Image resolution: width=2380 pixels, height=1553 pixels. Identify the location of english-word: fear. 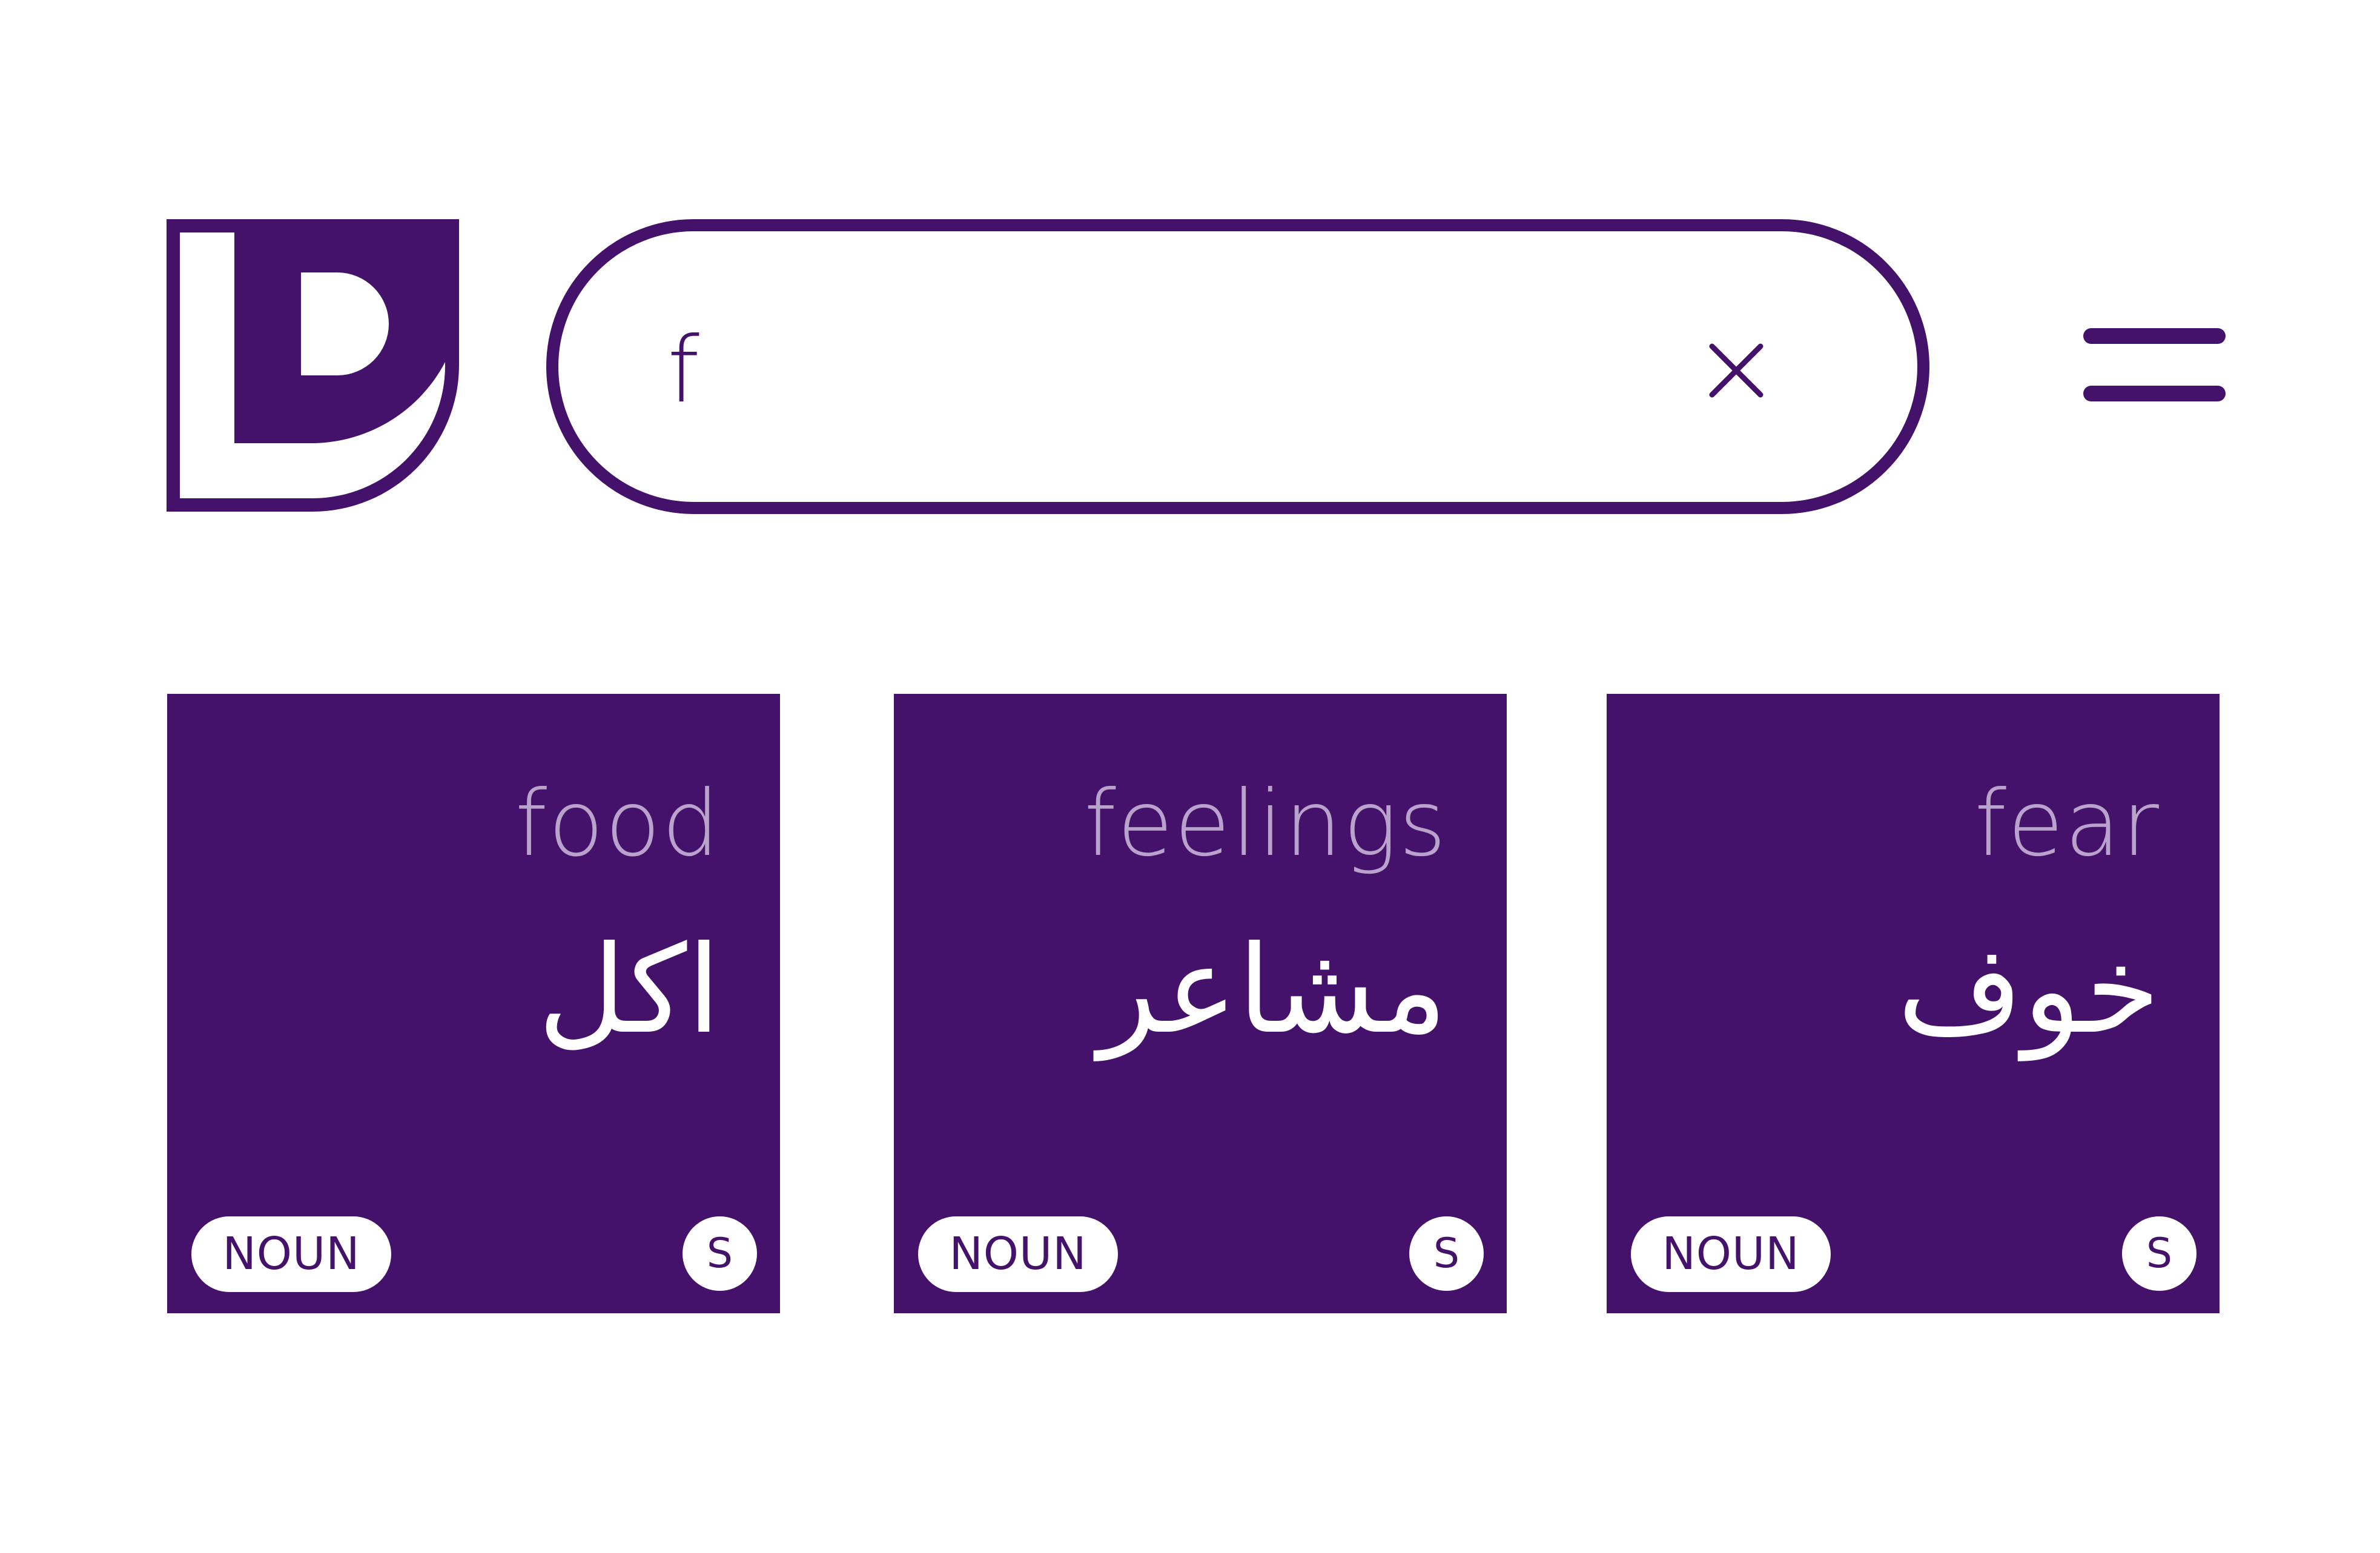
(2067, 824).